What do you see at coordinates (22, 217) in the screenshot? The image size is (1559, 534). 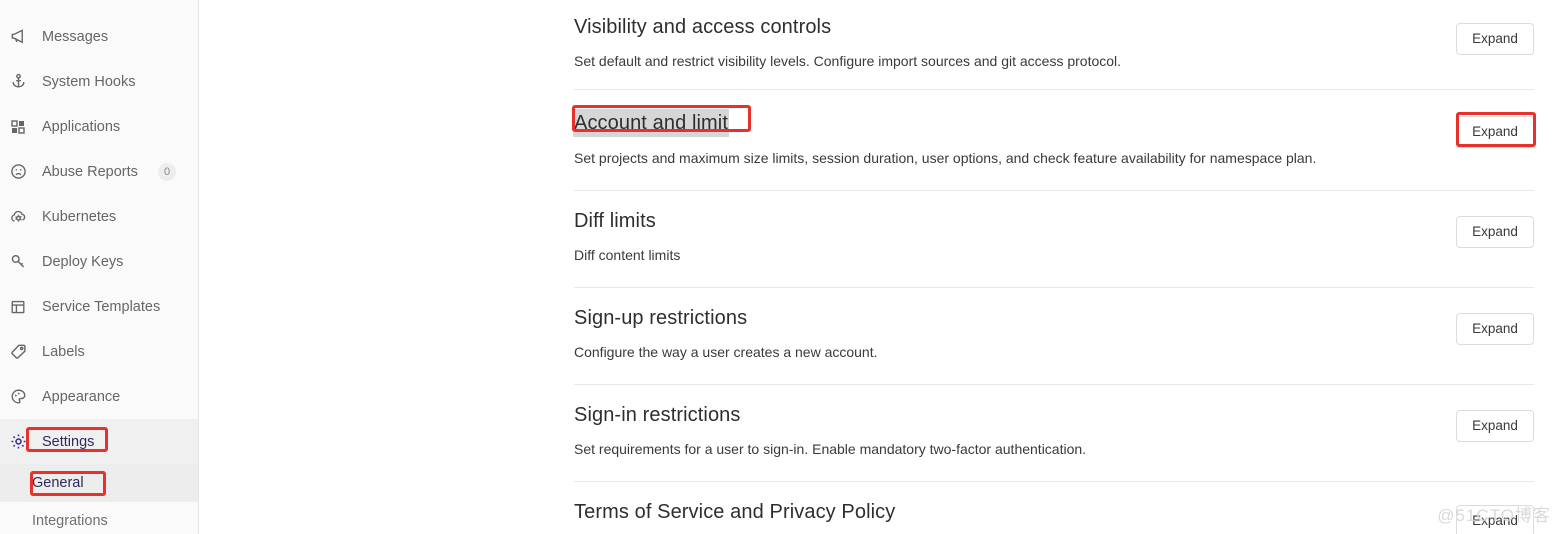 I see `cloud-gear-icon` at bounding box center [22, 217].